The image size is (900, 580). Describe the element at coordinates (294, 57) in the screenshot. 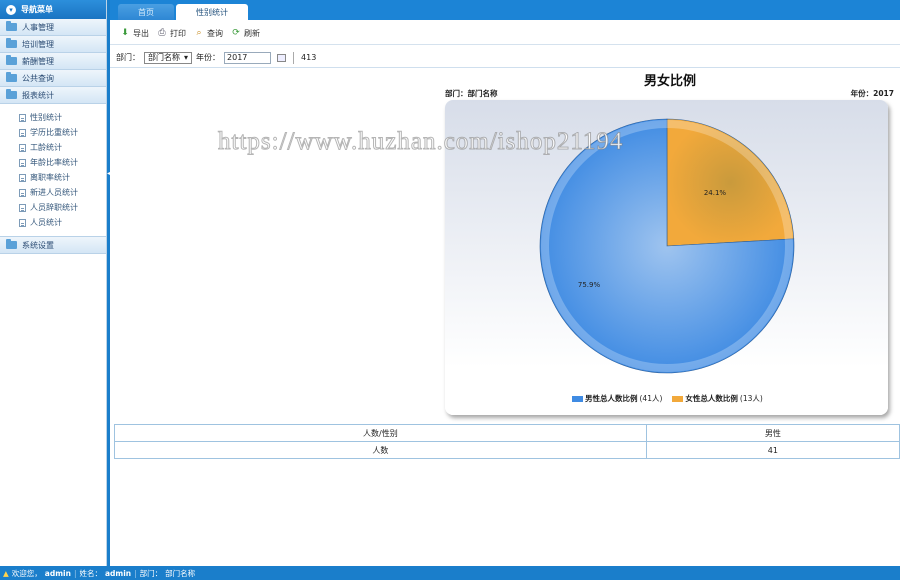

I see `divider` at that location.